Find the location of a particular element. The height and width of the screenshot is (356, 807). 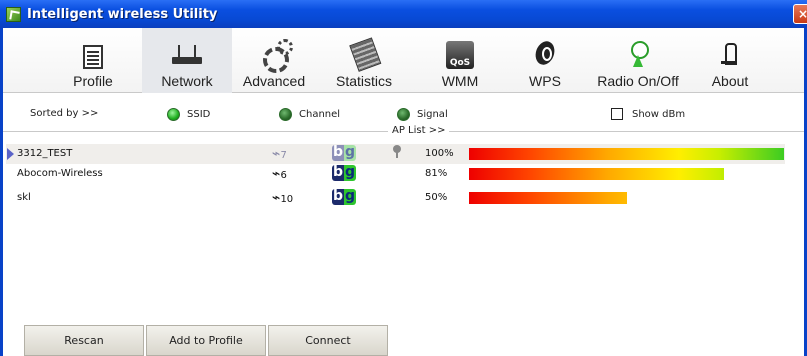

tab-wps-label: WPS is located at coordinates (545, 81).